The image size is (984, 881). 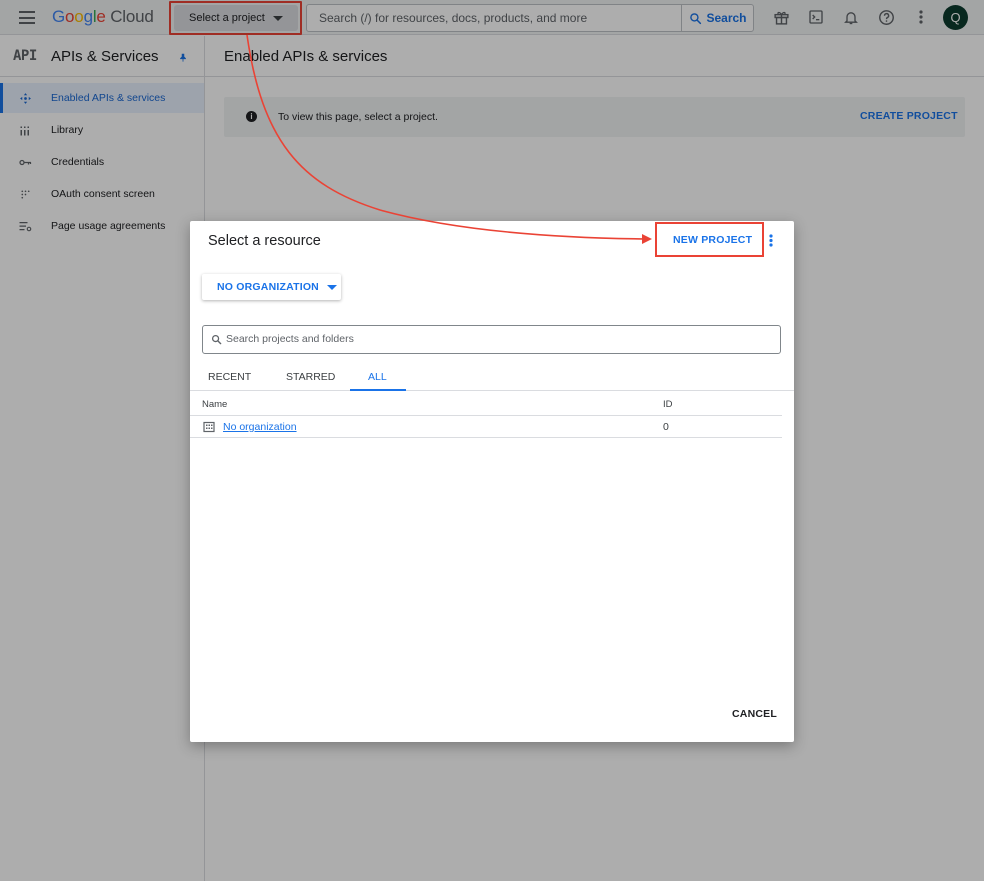 What do you see at coordinates (264, 241) in the screenshot?
I see `dialog-title: Select a resource` at bounding box center [264, 241].